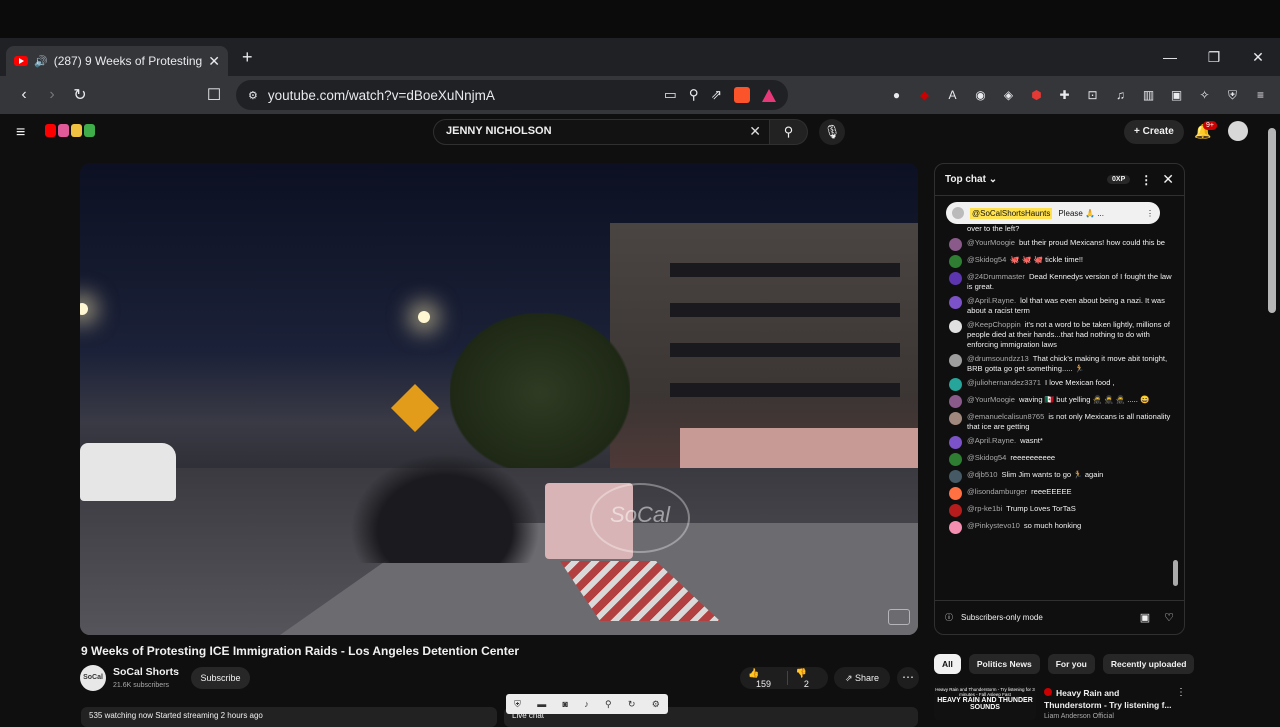  I want to click on share-page-icon: ⇗, so click(716, 95).